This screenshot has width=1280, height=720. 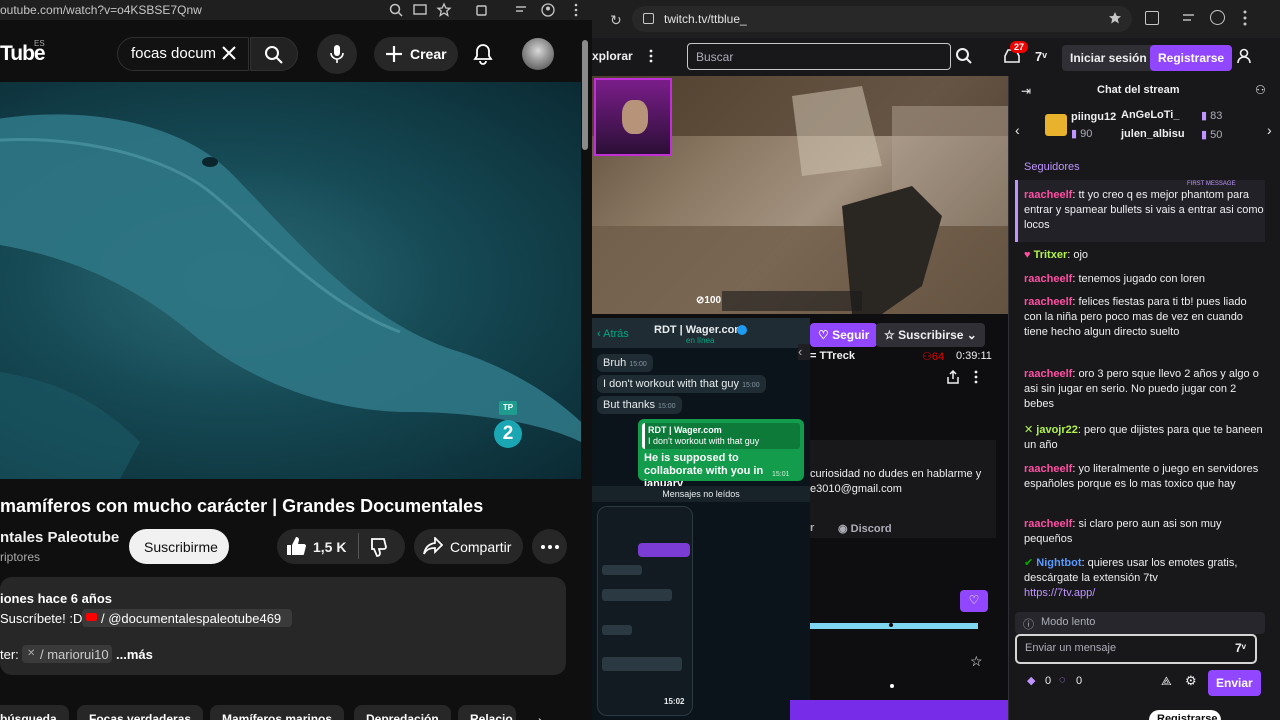 I want to click on chip-focas-verdaderas: Focas verdaderas, so click(x=140, y=712).